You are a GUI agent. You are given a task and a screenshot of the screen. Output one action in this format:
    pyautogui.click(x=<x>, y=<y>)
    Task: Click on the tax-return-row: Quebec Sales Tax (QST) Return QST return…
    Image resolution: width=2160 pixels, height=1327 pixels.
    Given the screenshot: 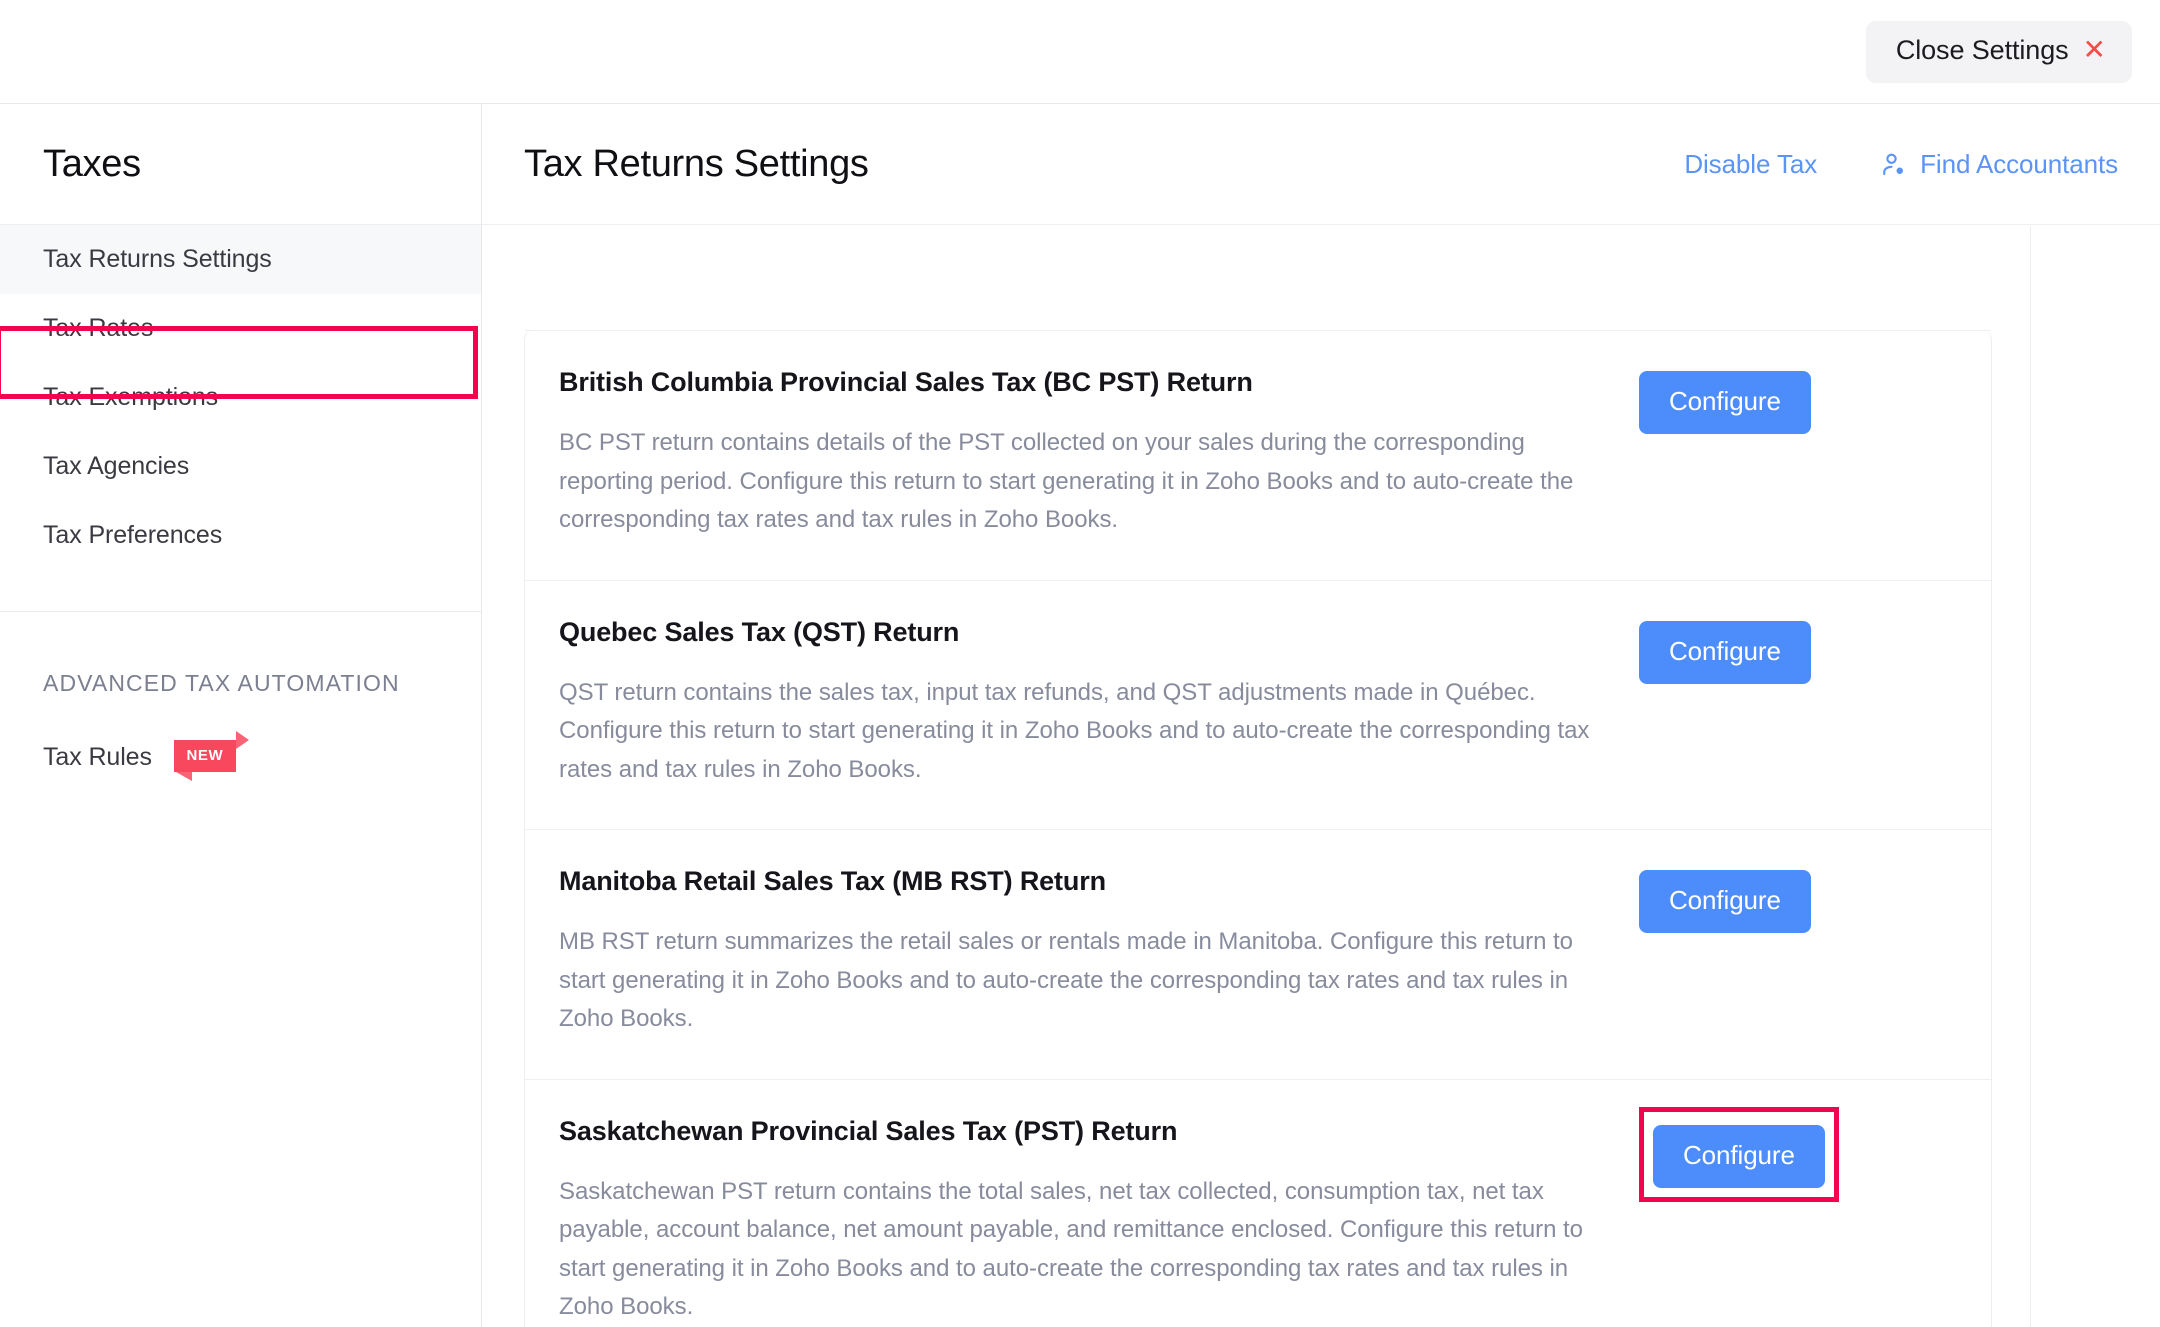 What is the action you would take?
    pyautogui.click(x=1258, y=704)
    